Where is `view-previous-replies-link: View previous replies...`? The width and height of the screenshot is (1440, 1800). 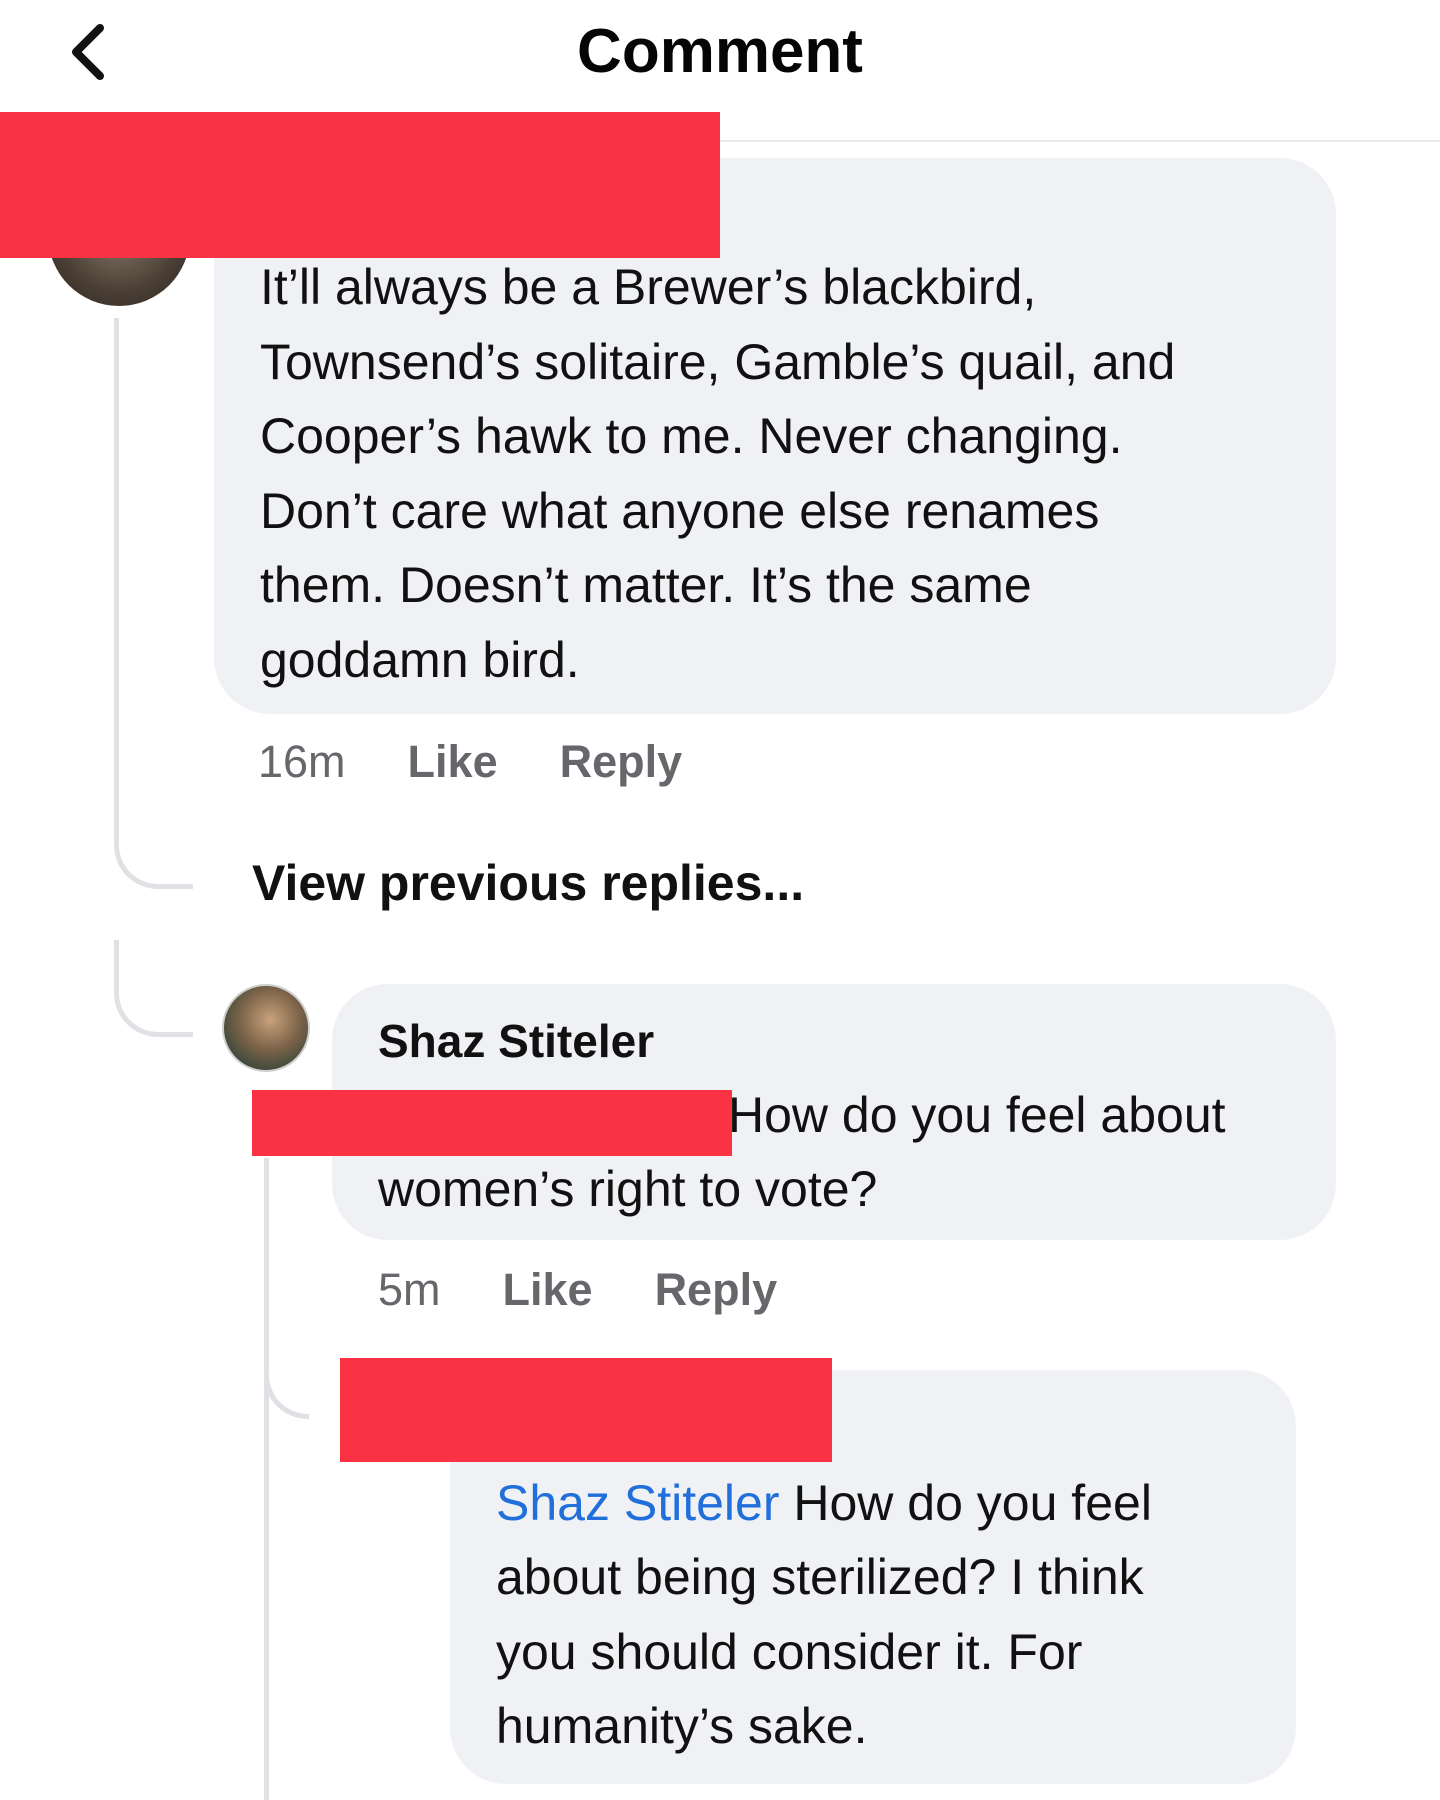
view-previous-replies-link: View previous replies... is located at coordinates (528, 883).